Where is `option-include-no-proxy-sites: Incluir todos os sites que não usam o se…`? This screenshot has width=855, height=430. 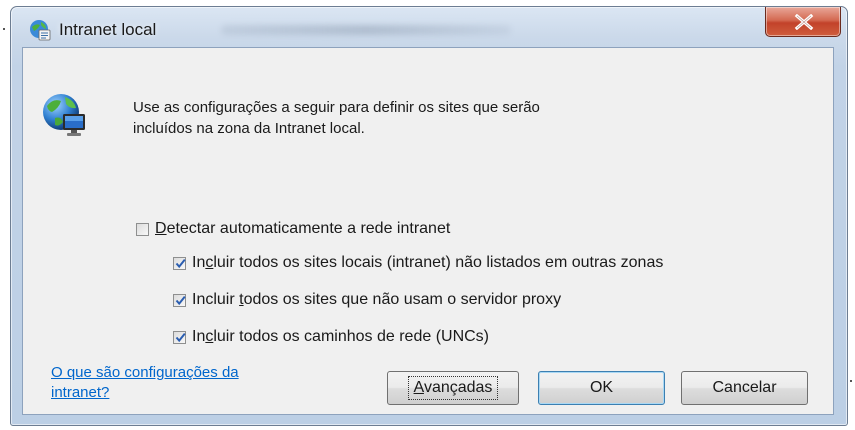
option-include-no-proxy-sites: Incluir todos os sites que não usam o se… is located at coordinates (367, 300).